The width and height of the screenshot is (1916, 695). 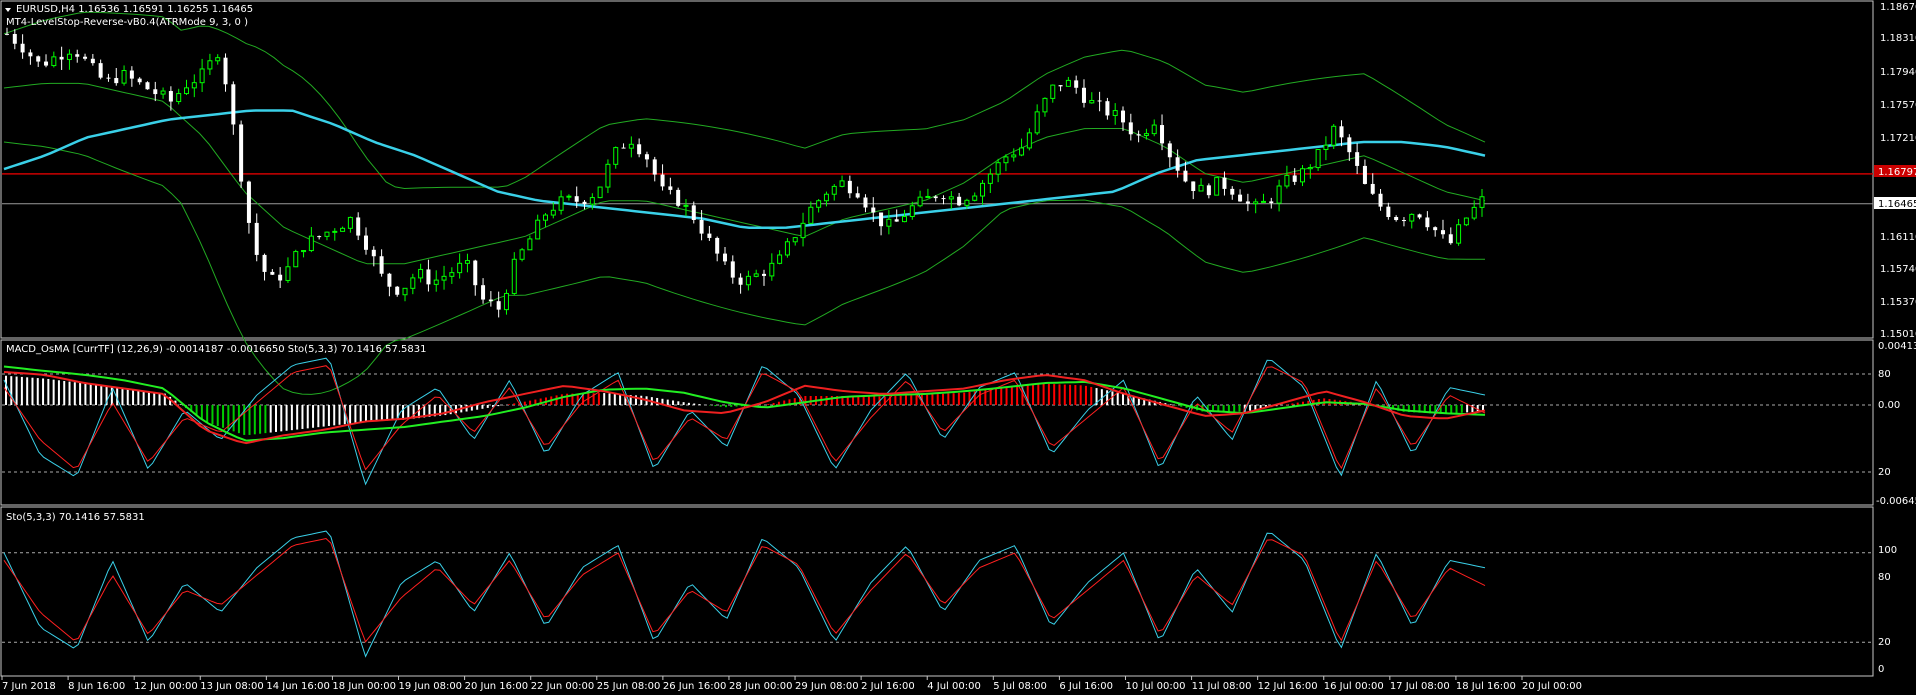 What do you see at coordinates (1887, 610) in the screenshot?
I see `sto-axis: 100 80 20 0` at bounding box center [1887, 610].